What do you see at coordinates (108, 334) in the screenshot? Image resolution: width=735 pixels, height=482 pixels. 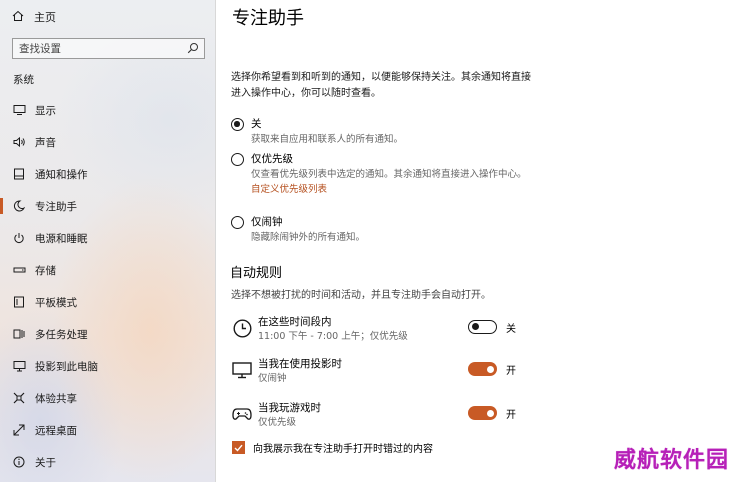 I see `sidebar-item-multitasking: 多任务处理` at bounding box center [108, 334].